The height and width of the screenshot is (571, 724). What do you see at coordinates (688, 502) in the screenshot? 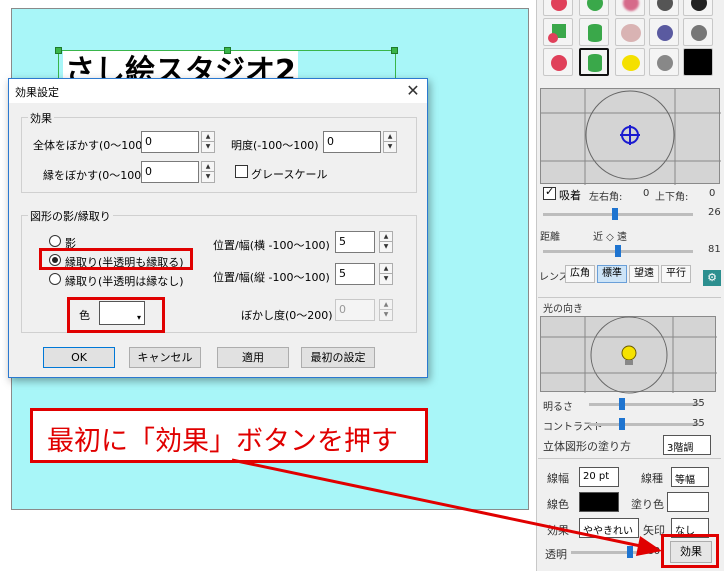
I see `fill-color-swatch` at bounding box center [688, 502].